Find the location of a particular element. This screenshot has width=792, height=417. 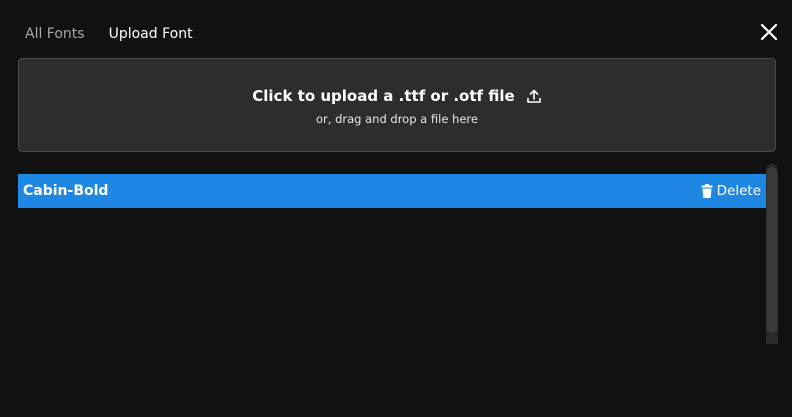

font-name: Cabin-Bold is located at coordinates (66, 191).